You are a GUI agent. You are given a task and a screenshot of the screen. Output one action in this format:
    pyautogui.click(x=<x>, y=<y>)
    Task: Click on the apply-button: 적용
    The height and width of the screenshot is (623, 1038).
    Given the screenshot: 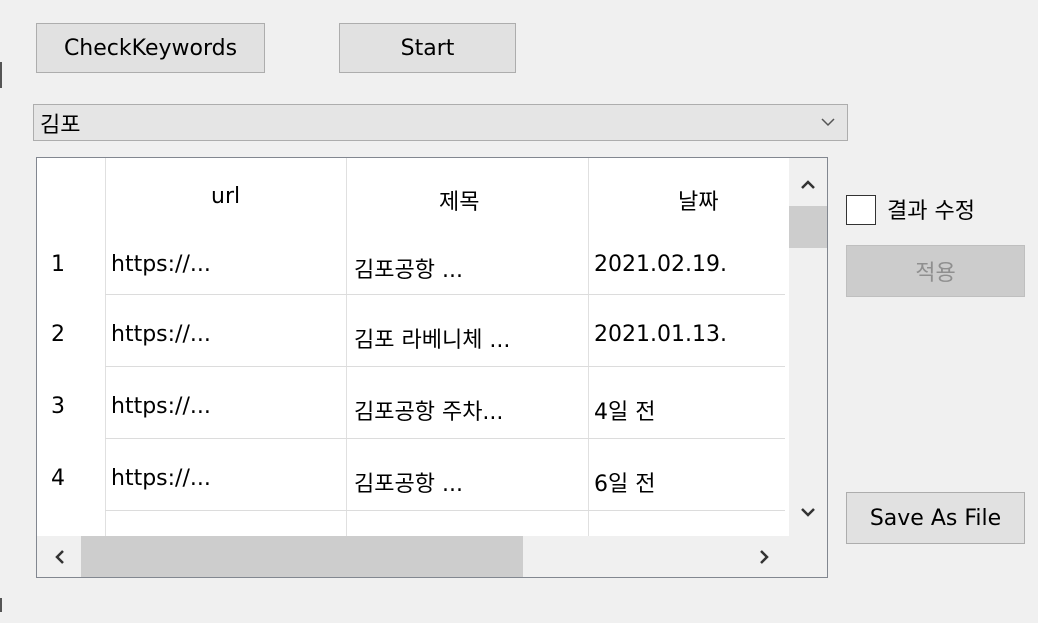 What is the action you would take?
    pyautogui.click(x=935, y=271)
    